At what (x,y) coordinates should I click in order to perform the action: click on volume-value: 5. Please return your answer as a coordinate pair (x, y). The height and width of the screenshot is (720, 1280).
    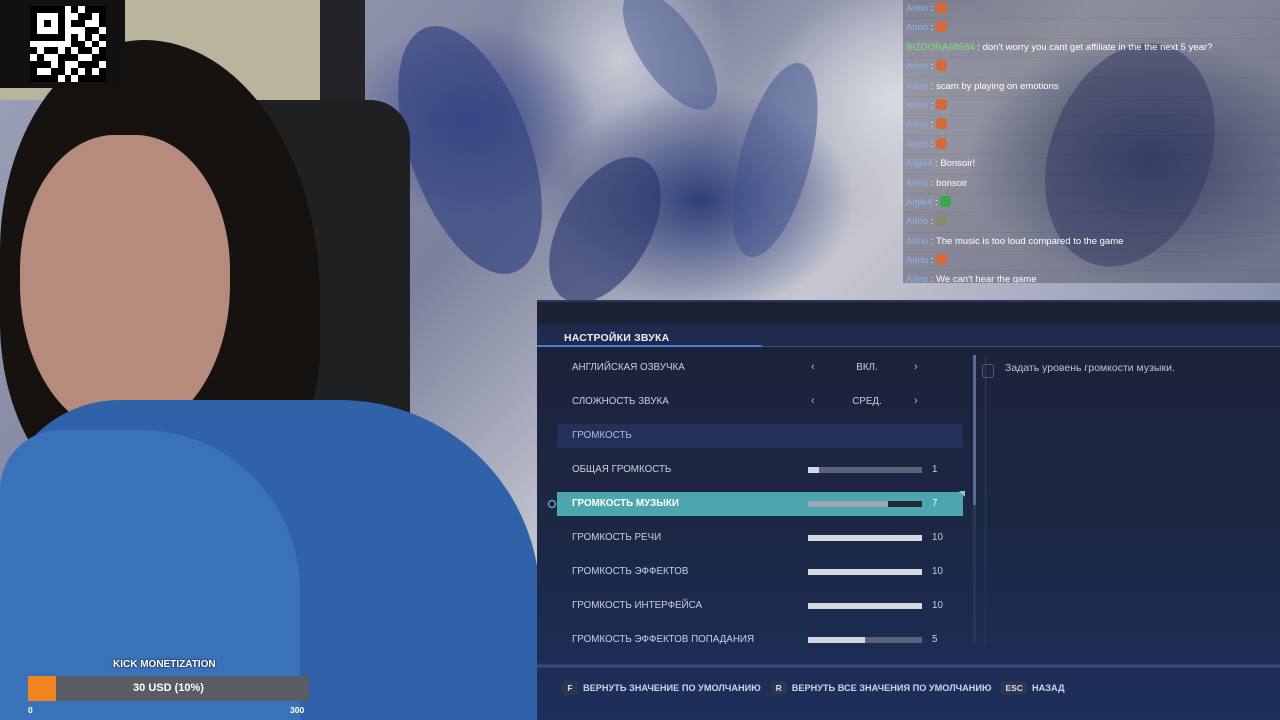
    Looking at the image, I should click on (935, 639).